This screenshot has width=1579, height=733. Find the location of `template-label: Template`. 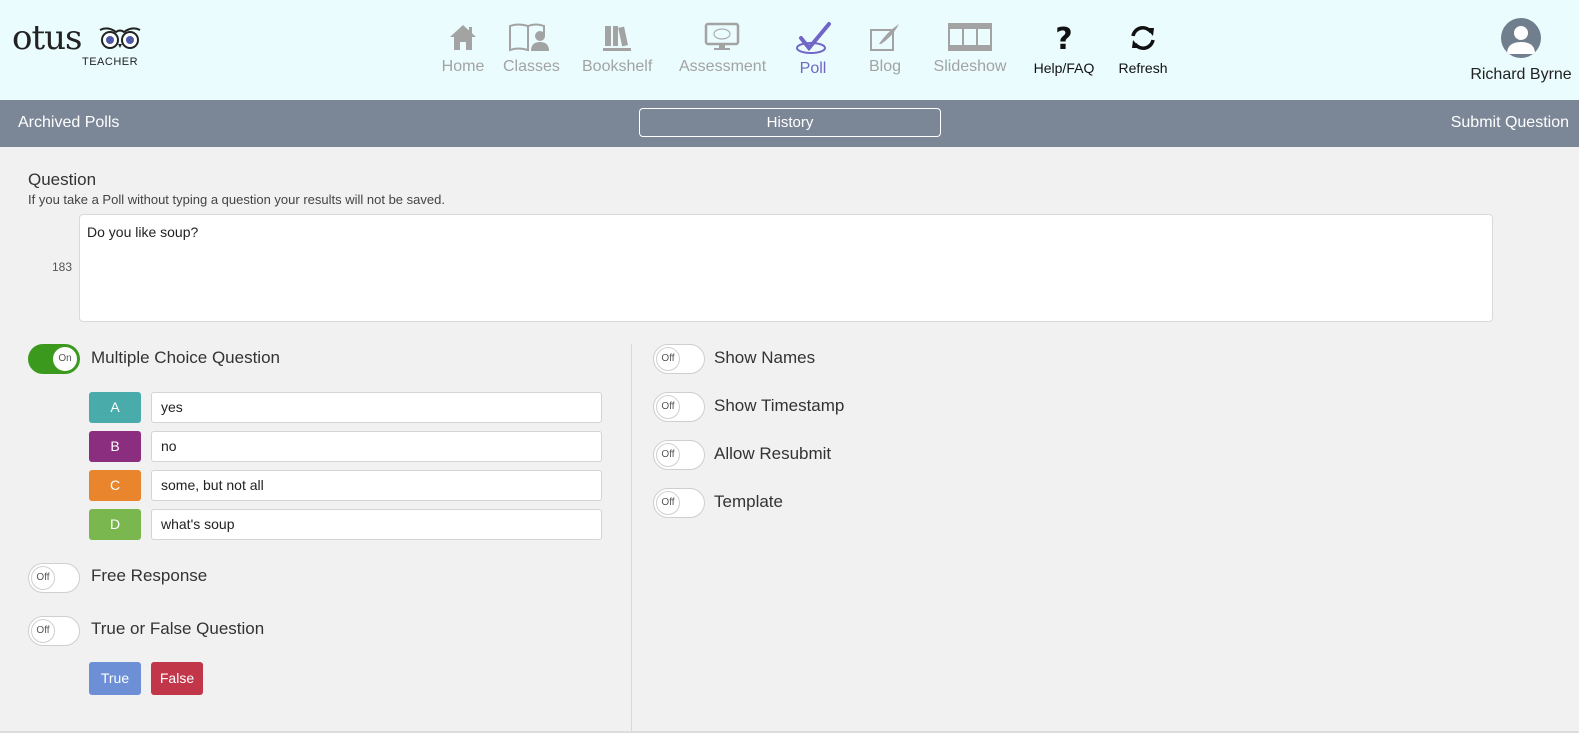

template-label: Template is located at coordinates (748, 501).